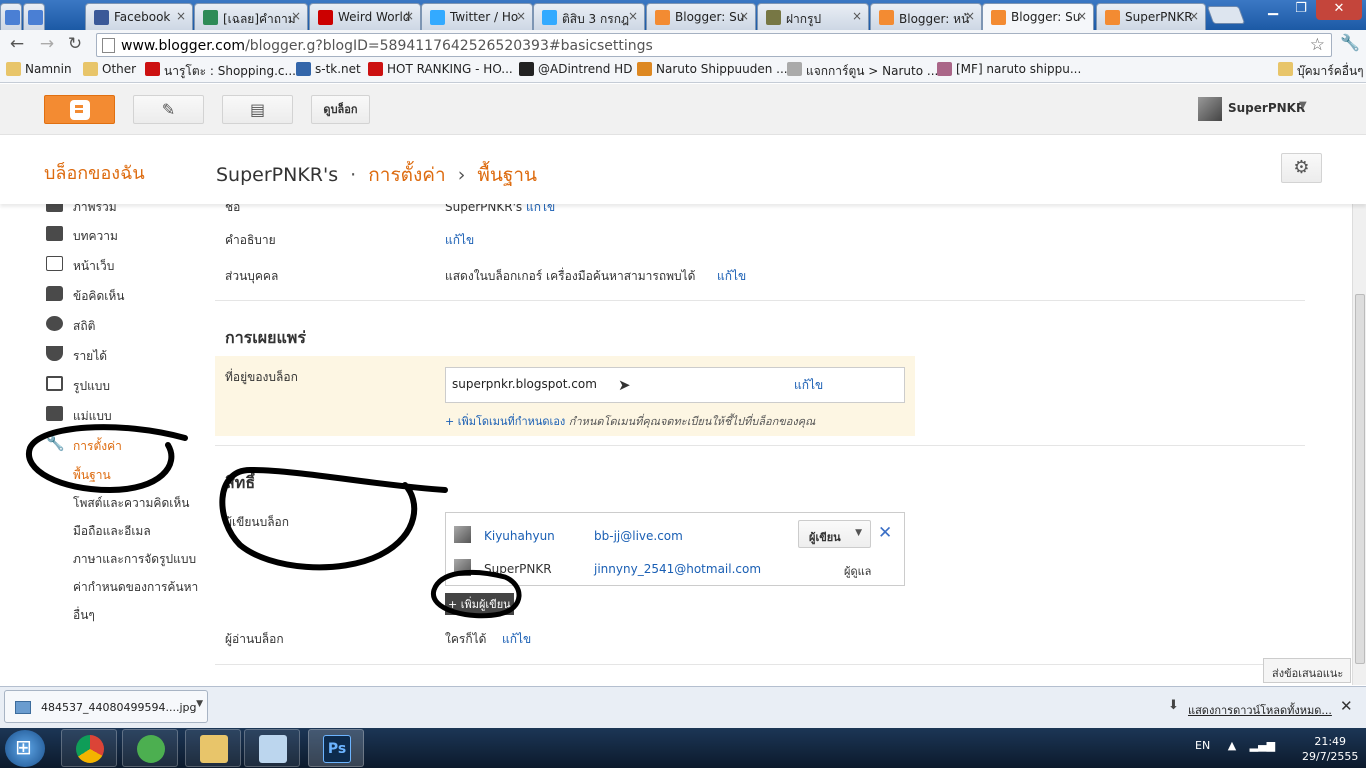  Describe the element at coordinates (277, 175) in the screenshot. I see `blog-name: SuperPNKR's` at that location.